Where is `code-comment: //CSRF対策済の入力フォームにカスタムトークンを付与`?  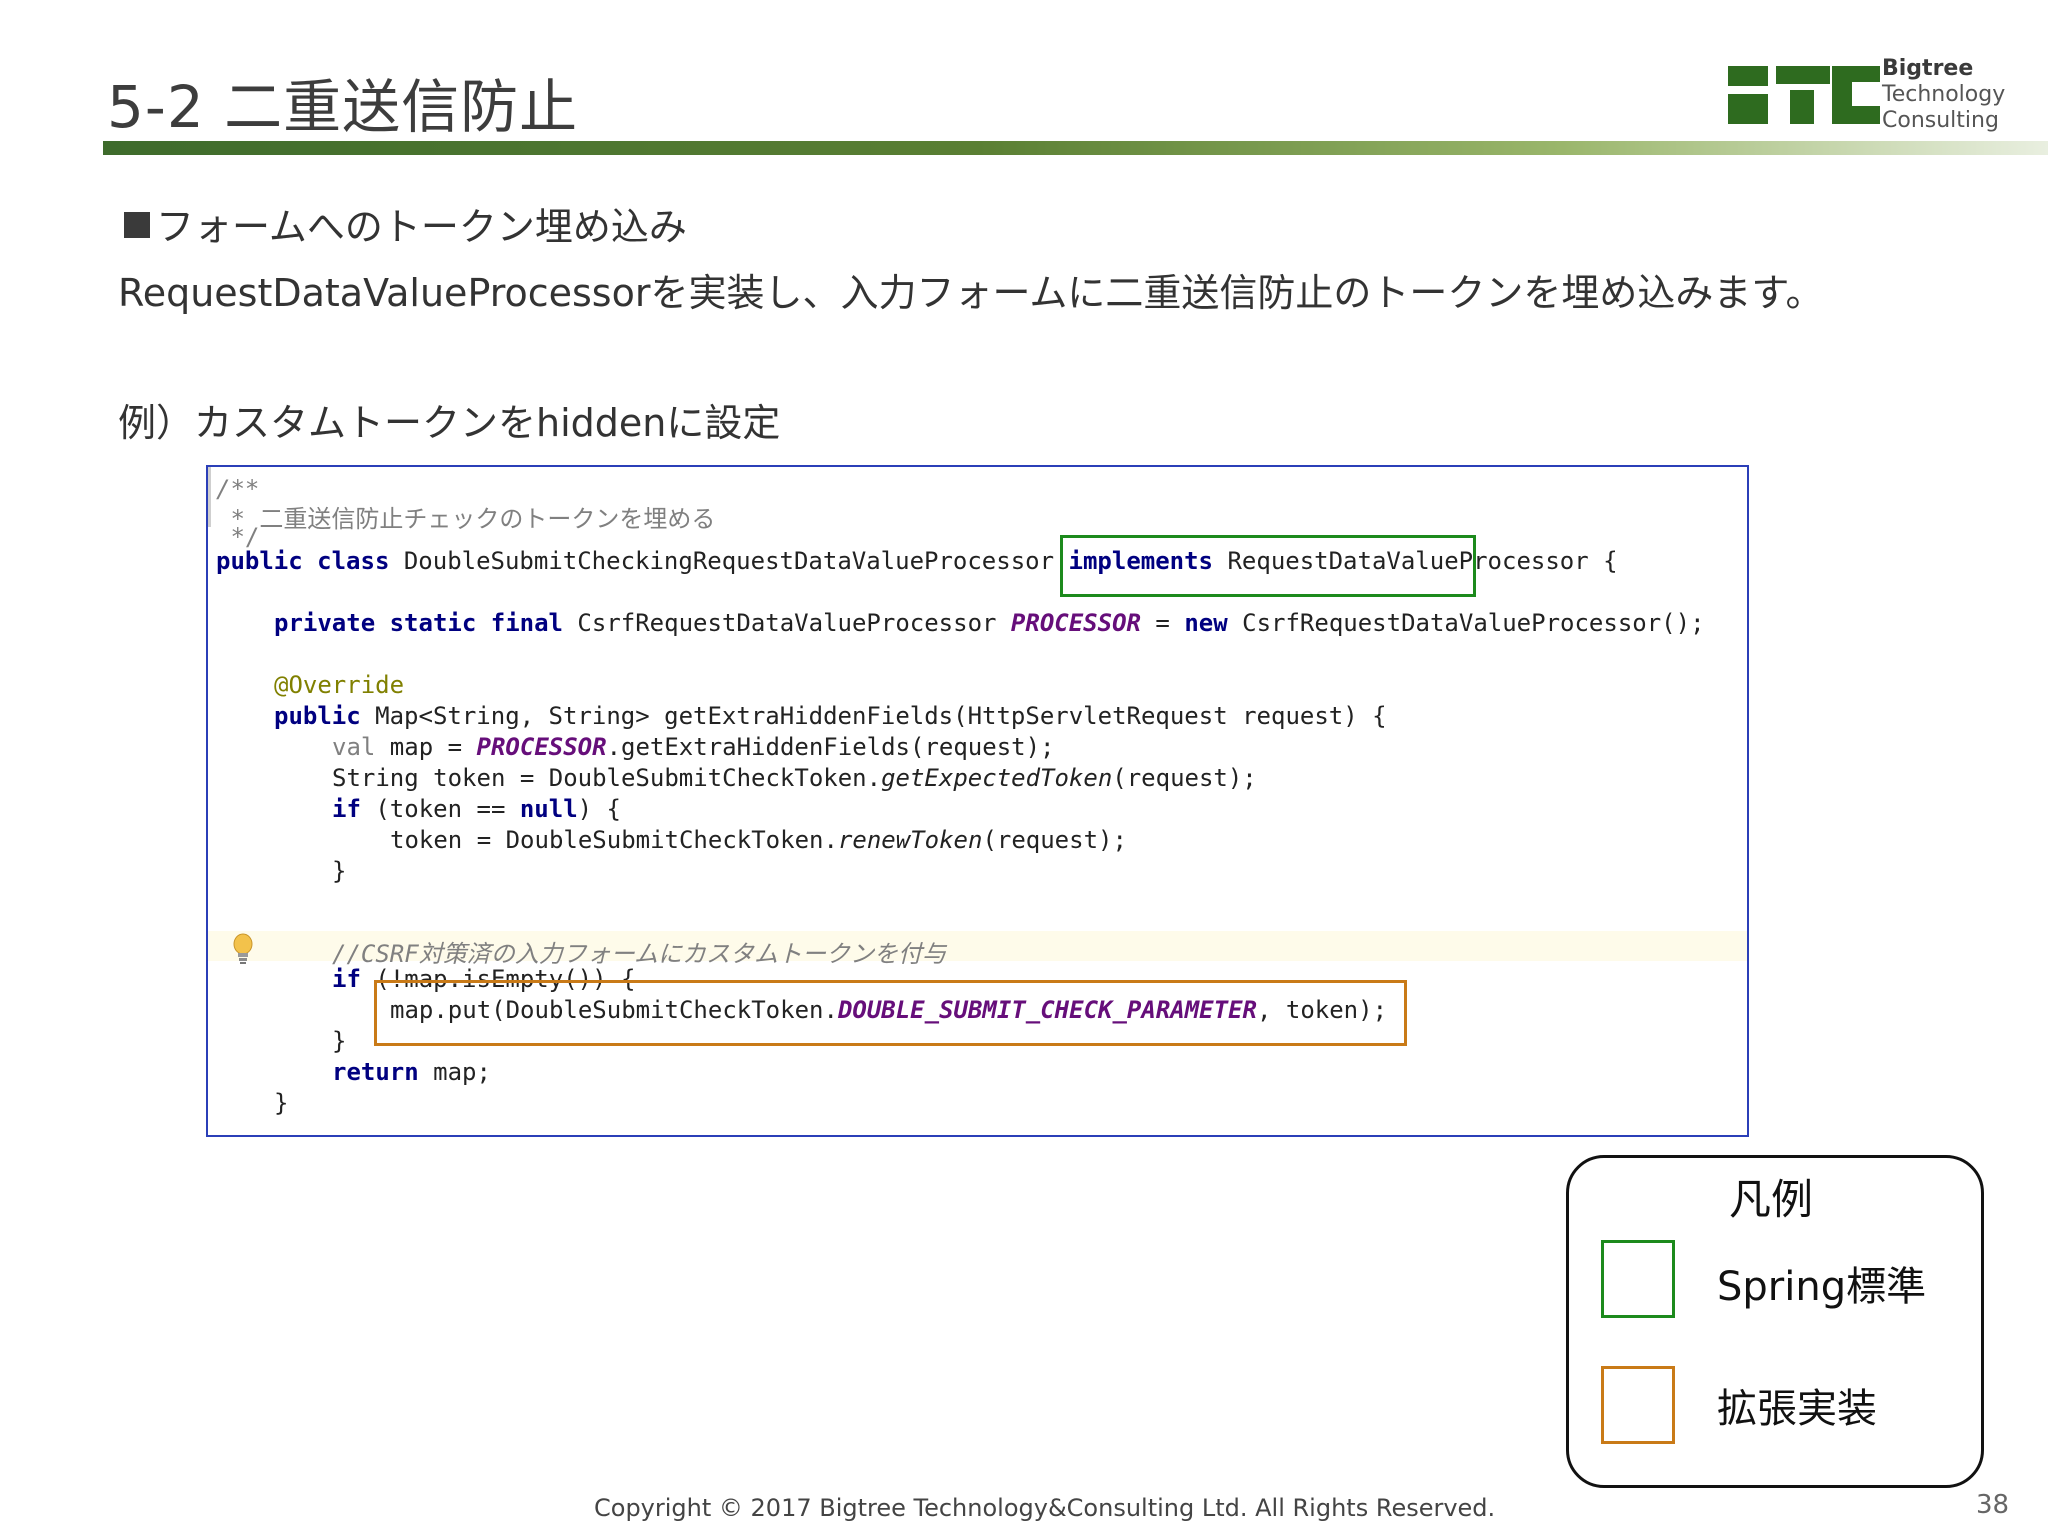
code-comment: //CSRF対策済の入力フォームにカスタムトークンを付与 is located at coordinates (639, 954).